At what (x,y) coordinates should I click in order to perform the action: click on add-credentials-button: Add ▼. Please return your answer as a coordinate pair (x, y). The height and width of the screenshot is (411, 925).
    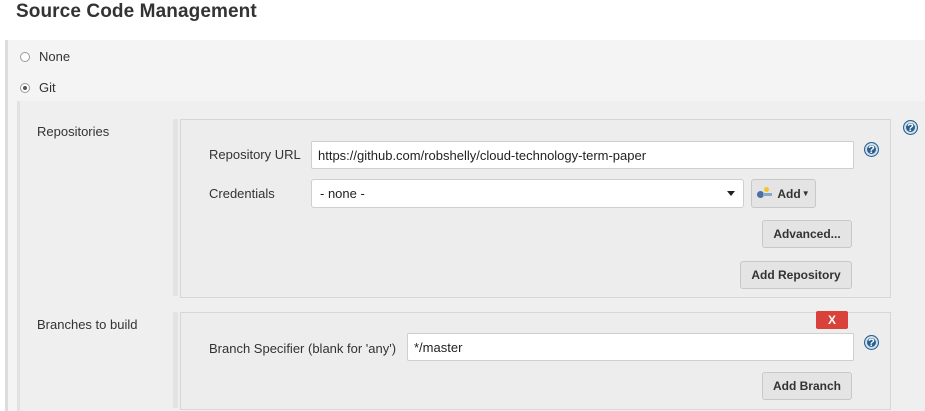
    Looking at the image, I should click on (783, 193).